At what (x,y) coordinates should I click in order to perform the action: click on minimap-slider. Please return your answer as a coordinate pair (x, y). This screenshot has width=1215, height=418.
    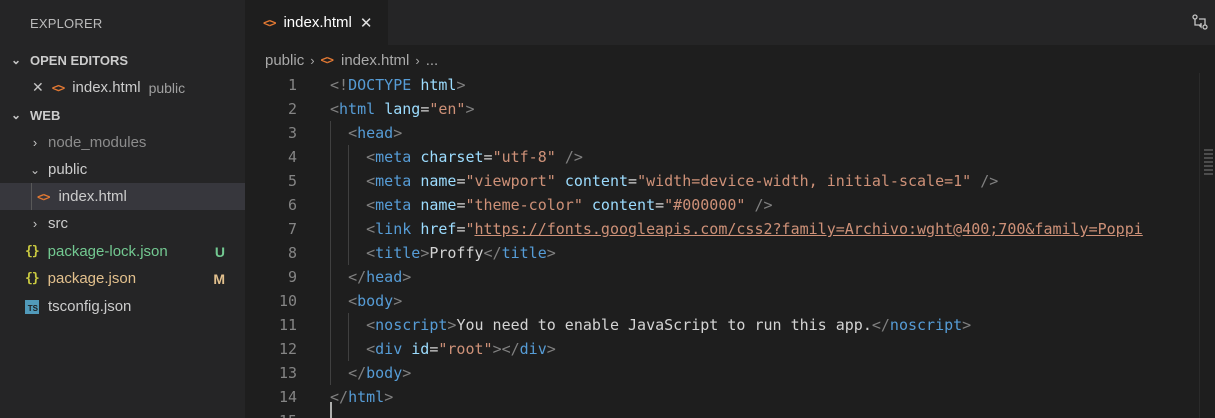
    Looking at the image, I should click on (1208, 162).